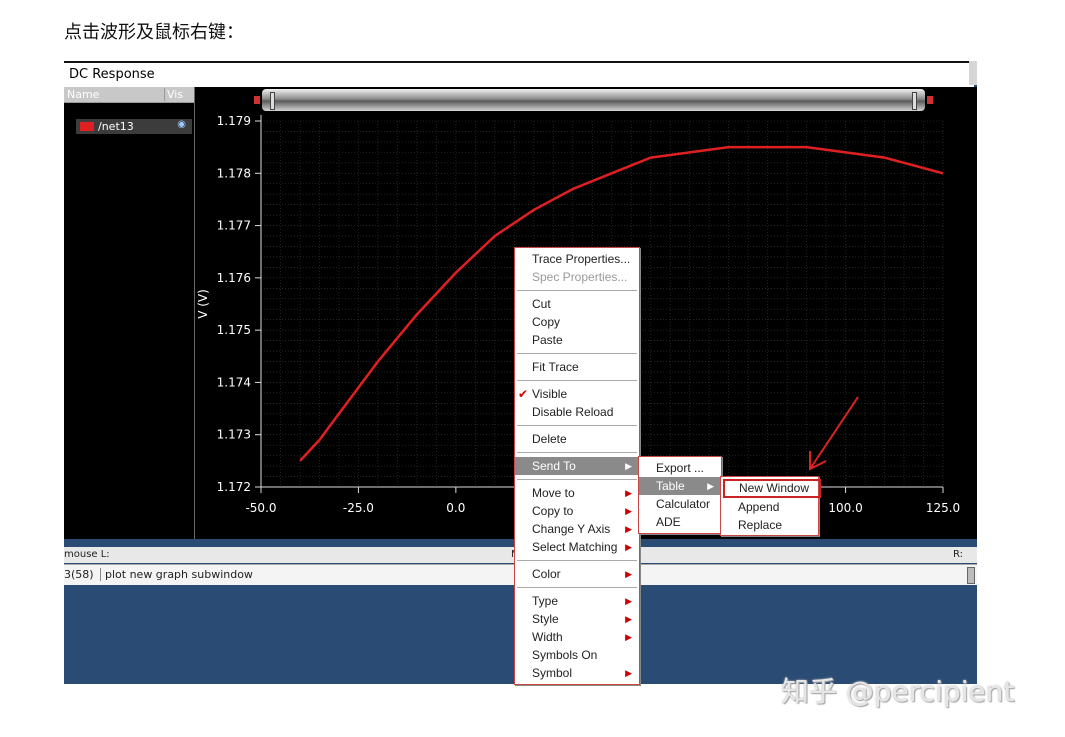 This screenshot has height=737, width=1065. Describe the element at coordinates (553, 493) in the screenshot. I see `context-menu-item-label: Move to` at that location.